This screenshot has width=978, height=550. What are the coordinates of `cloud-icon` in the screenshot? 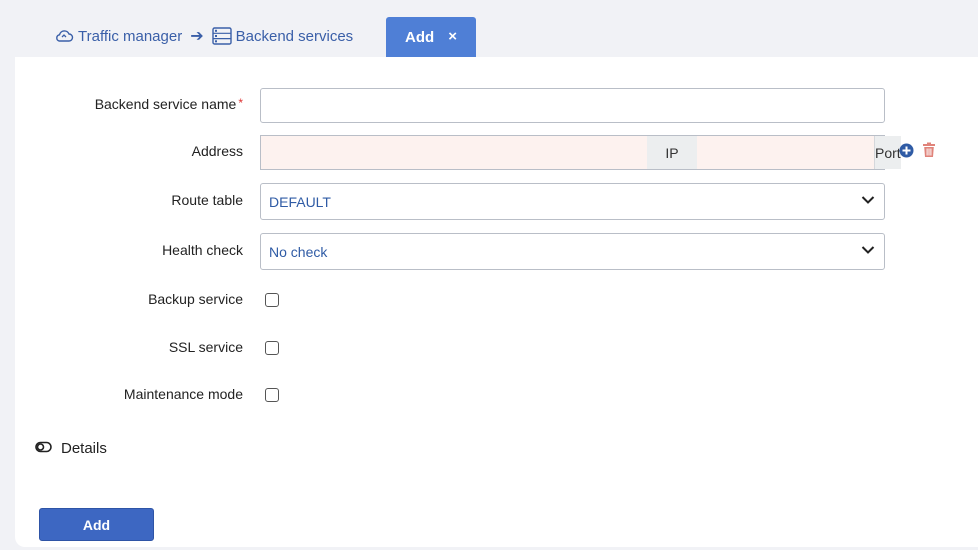 It's located at (64, 36).